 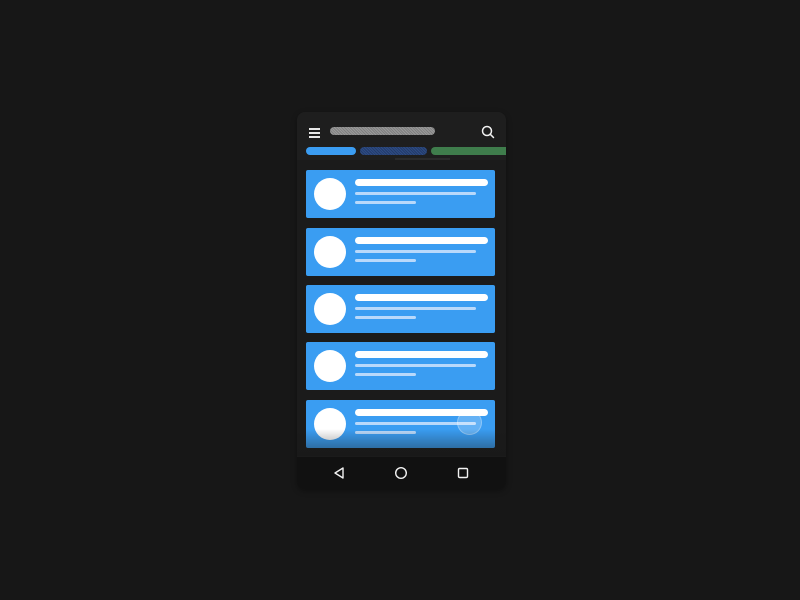 I want to click on search-icon, so click(x=488, y=132).